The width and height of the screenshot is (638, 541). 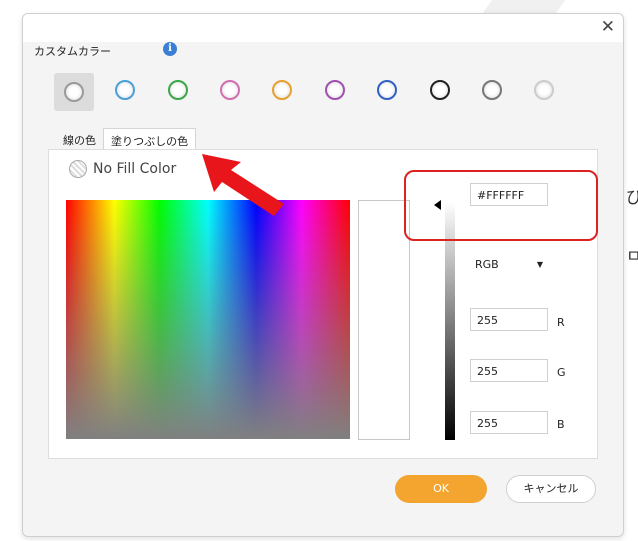 What do you see at coordinates (561, 372) in the screenshot?
I see `green-label: G` at bounding box center [561, 372].